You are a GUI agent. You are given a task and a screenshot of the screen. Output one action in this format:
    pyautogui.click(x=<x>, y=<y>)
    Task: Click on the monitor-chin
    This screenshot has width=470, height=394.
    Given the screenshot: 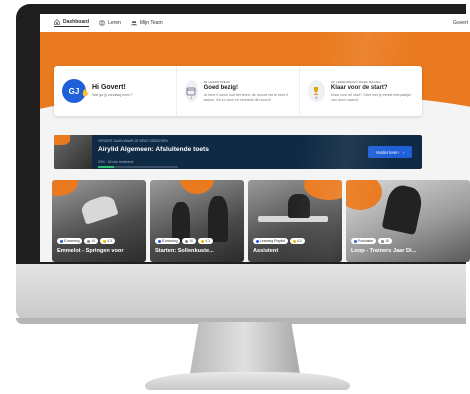 What is the action you would take?
    pyautogui.click(x=241, y=292)
    